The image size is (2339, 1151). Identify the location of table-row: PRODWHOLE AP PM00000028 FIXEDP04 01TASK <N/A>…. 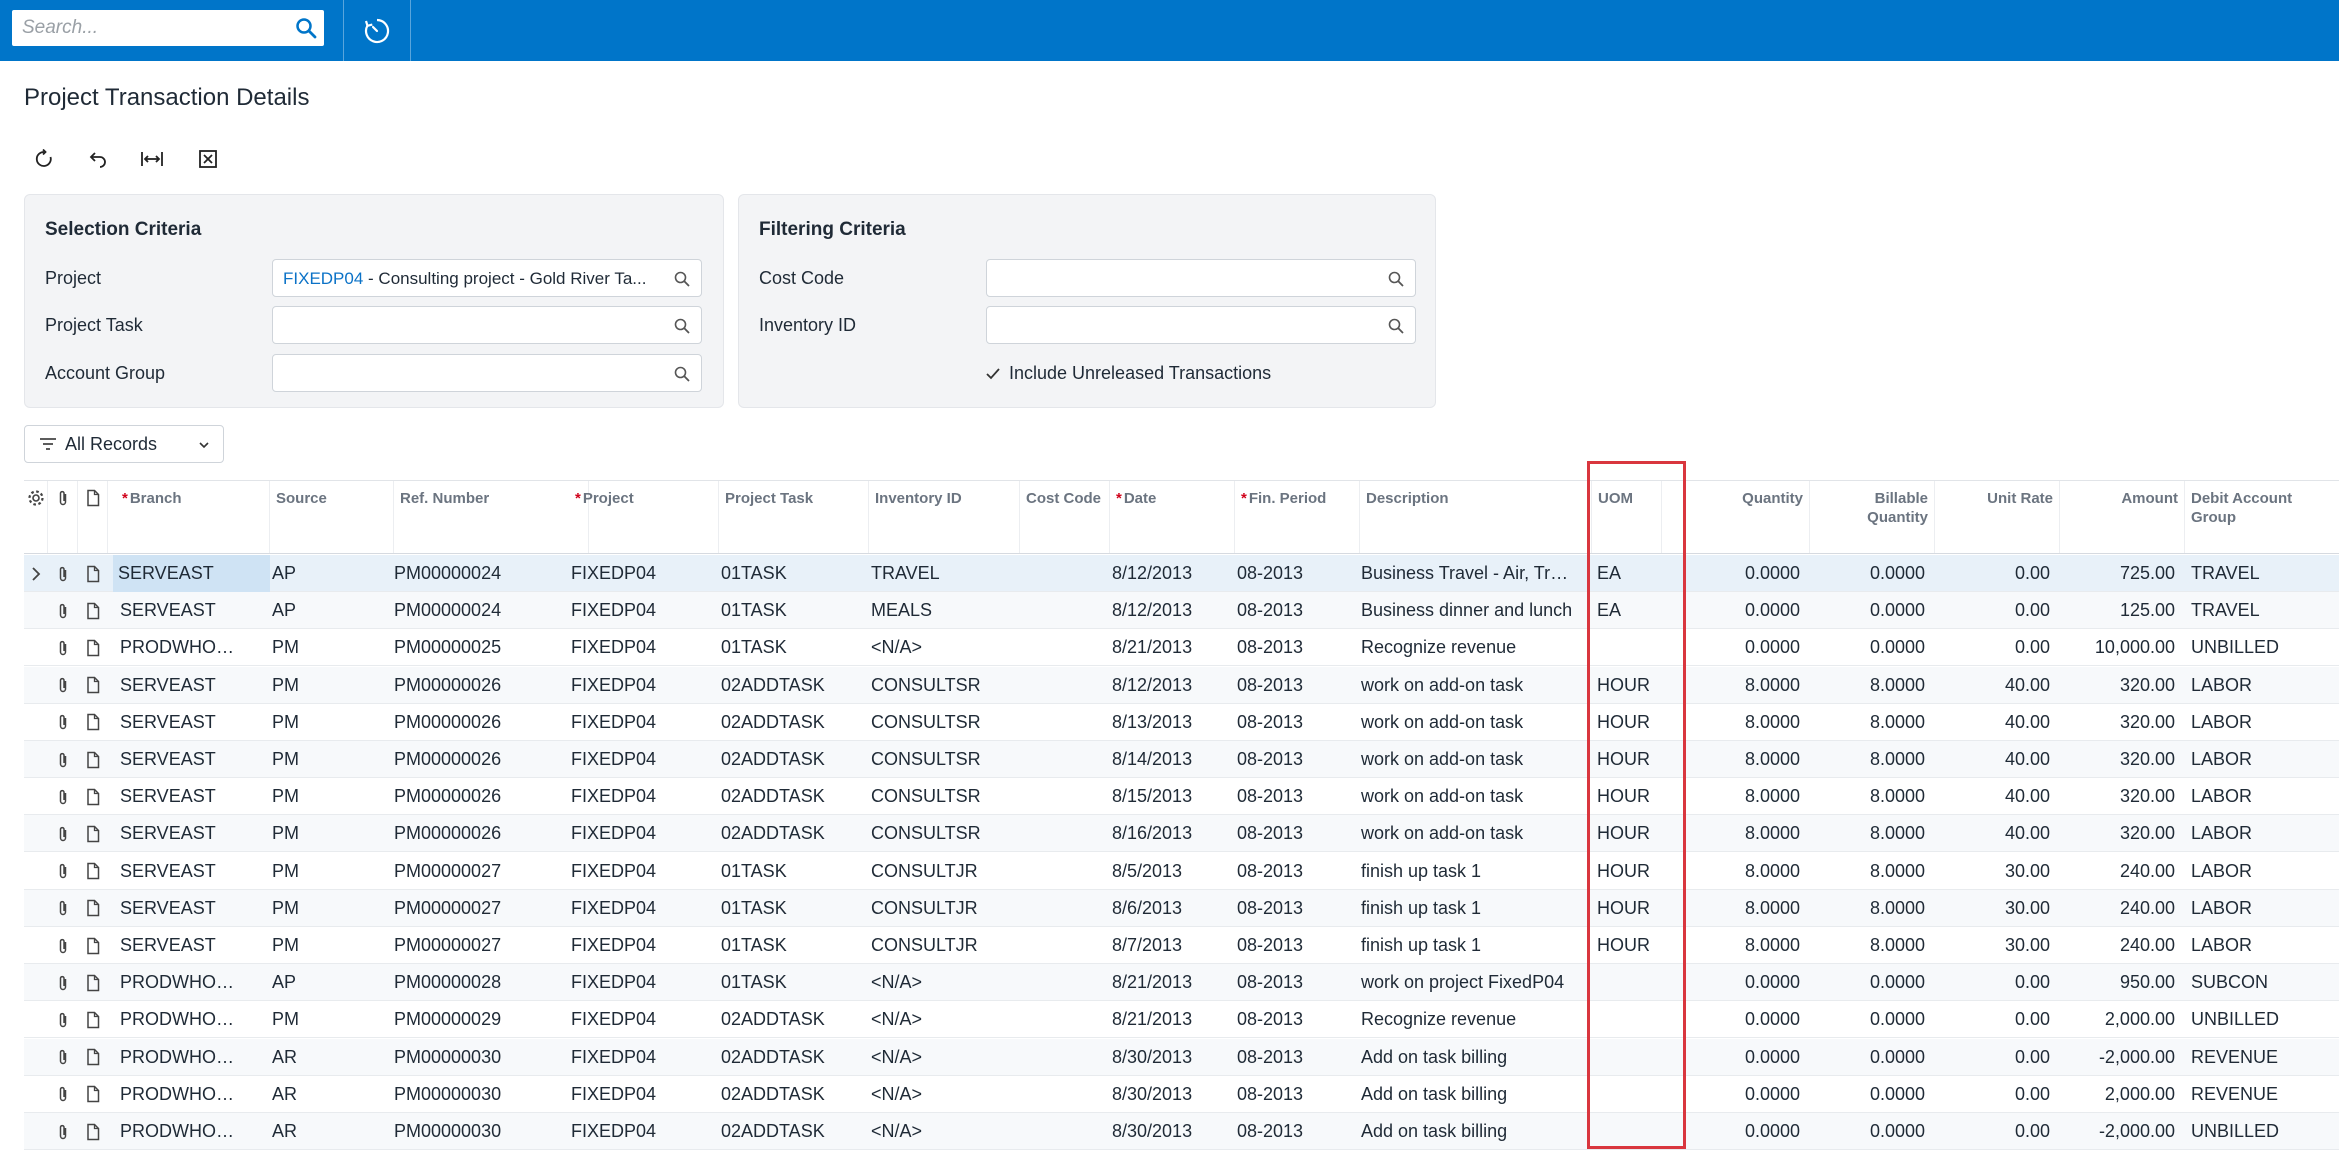
(1181, 983).